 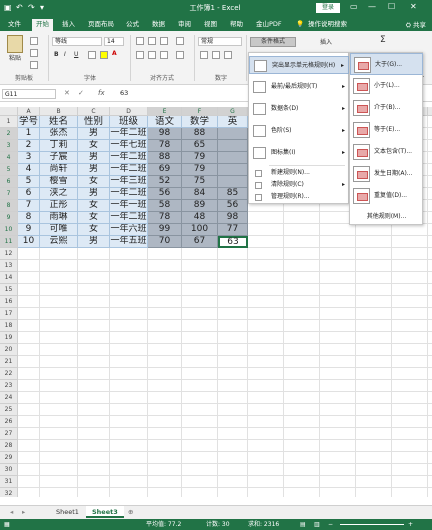 What do you see at coordinates (200, 122) in the screenshot?
I see `cell: 数学` at bounding box center [200, 122].